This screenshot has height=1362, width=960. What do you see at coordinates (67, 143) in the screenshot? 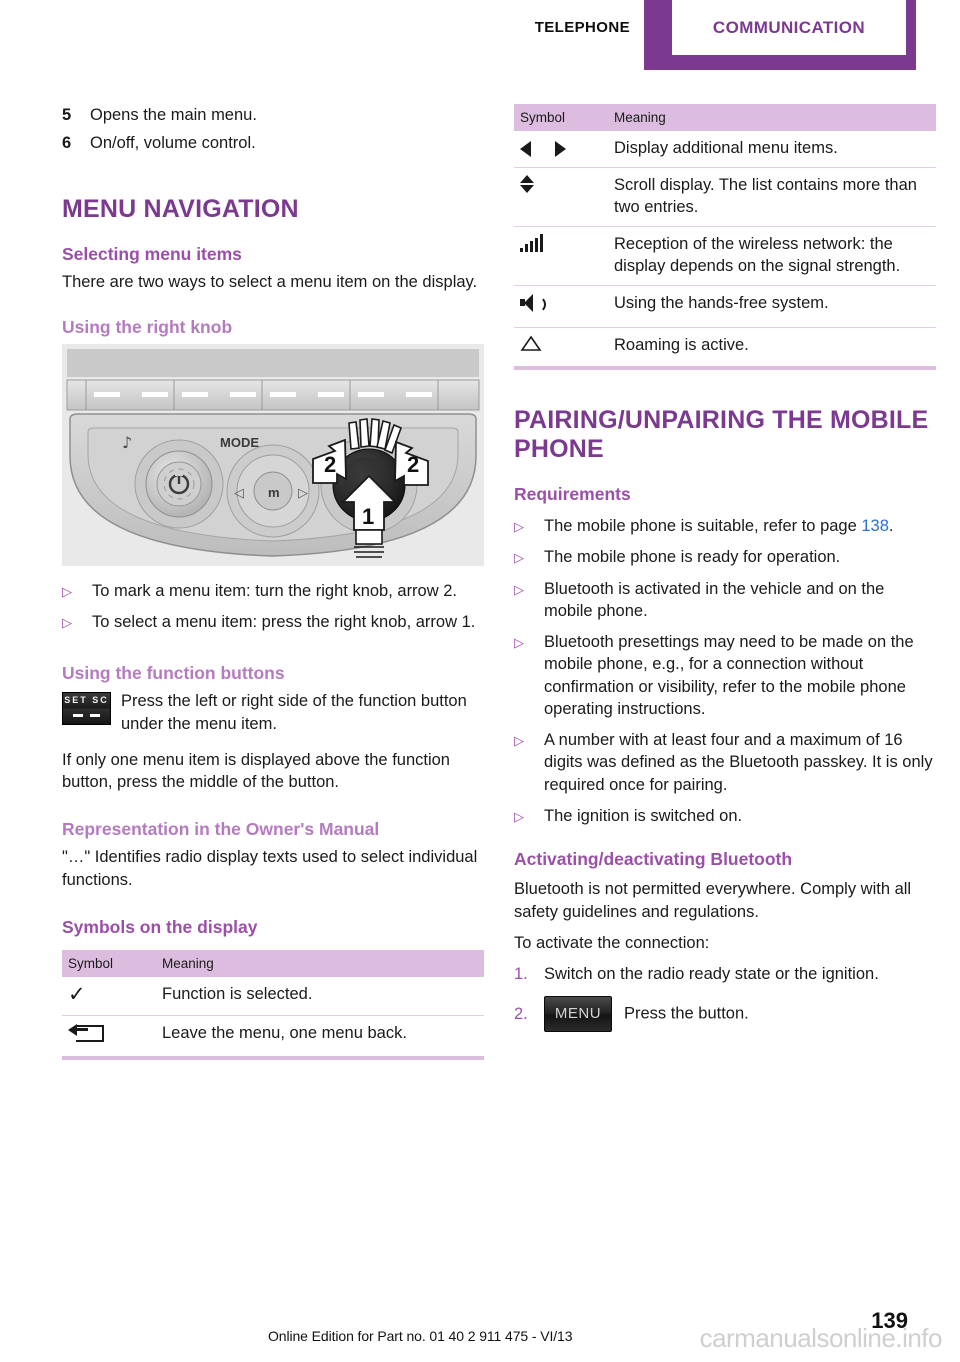
I see `legend-number: 6` at bounding box center [67, 143].